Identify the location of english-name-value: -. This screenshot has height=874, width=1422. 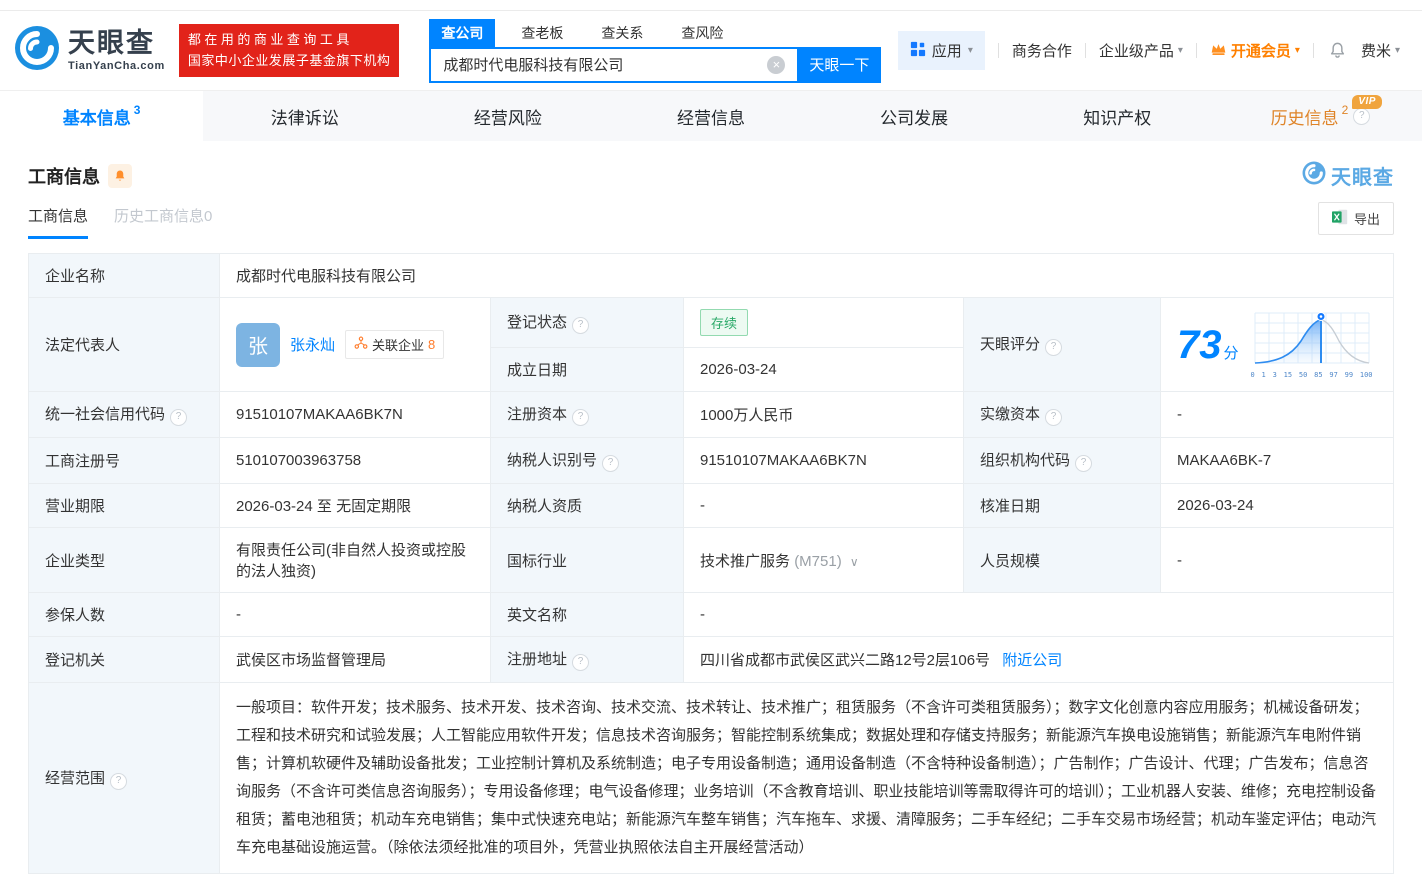
(1038, 614).